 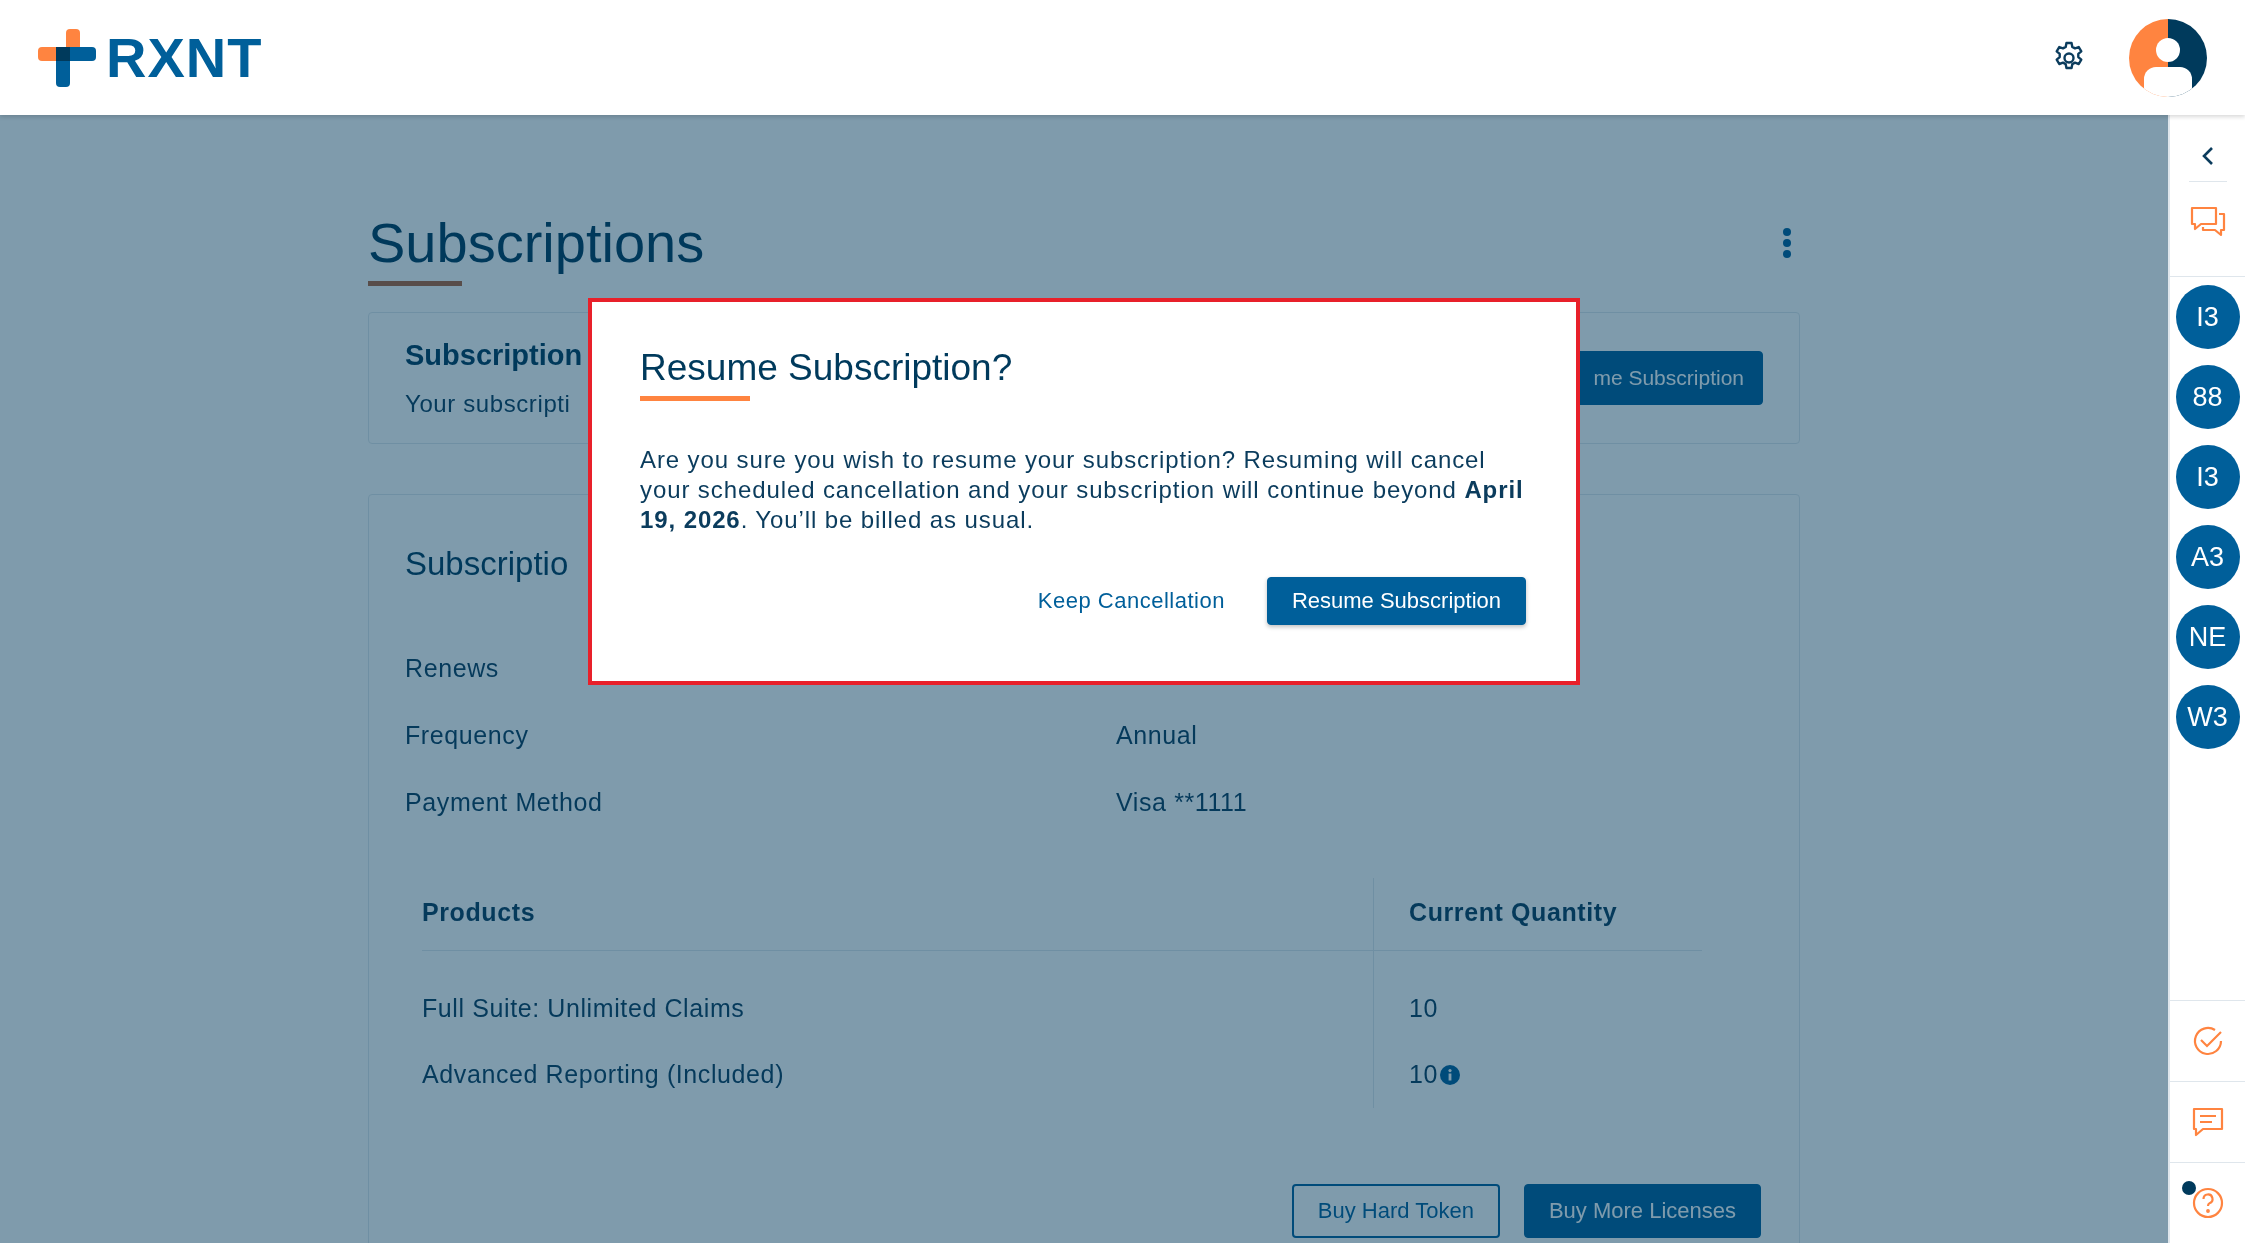 I want to click on chevron-left-icon, so click(x=2207, y=156).